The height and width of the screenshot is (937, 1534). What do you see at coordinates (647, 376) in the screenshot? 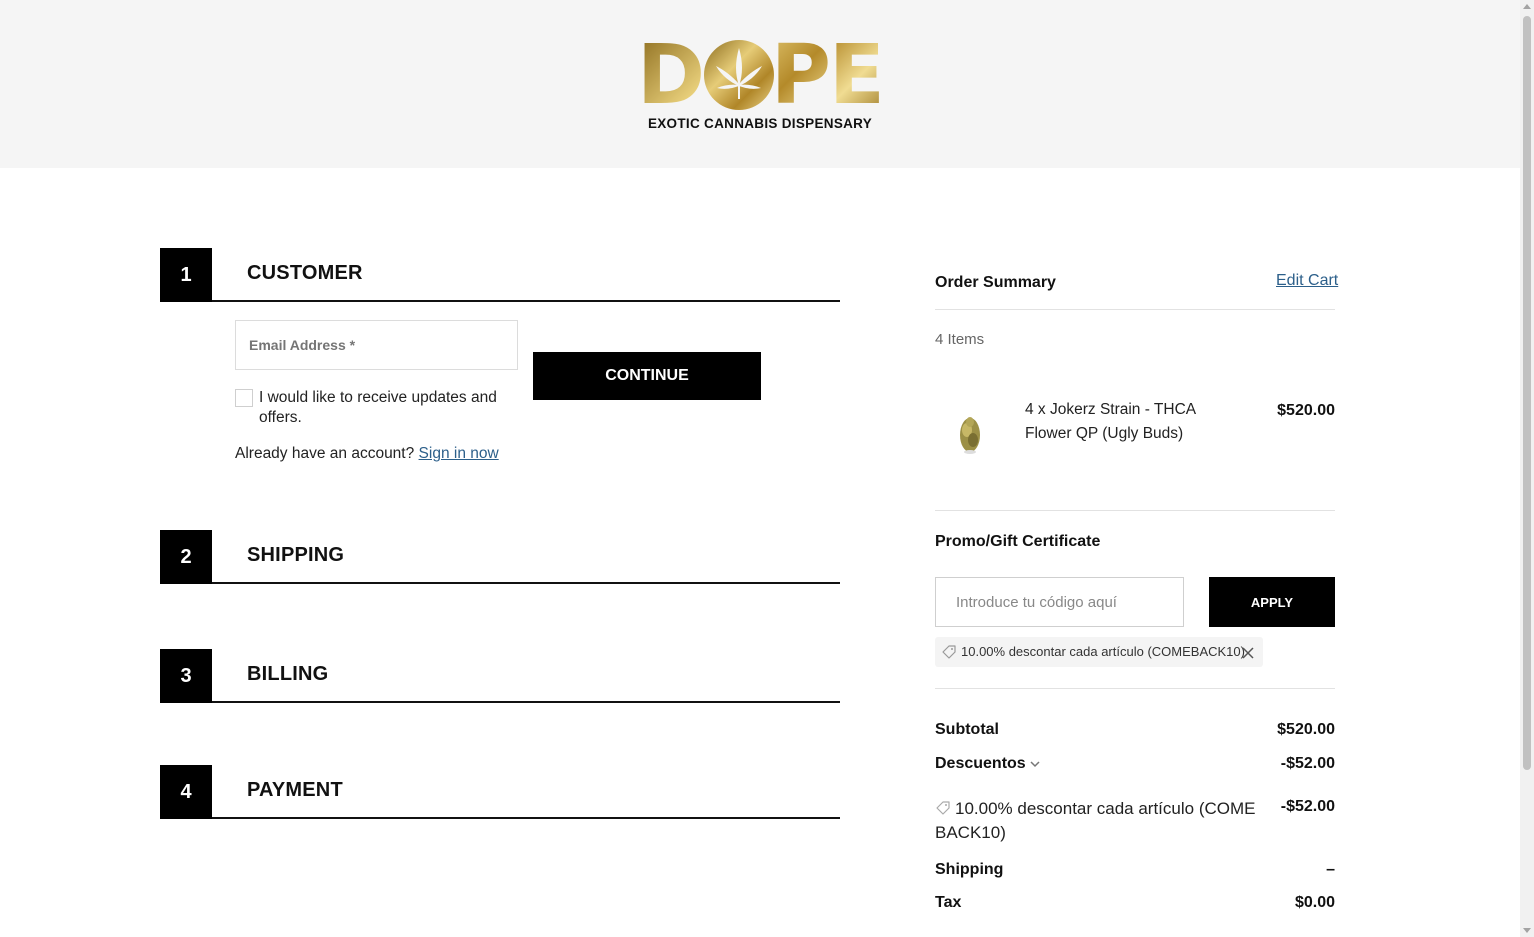
I see `continue-button: CONTINUE` at bounding box center [647, 376].